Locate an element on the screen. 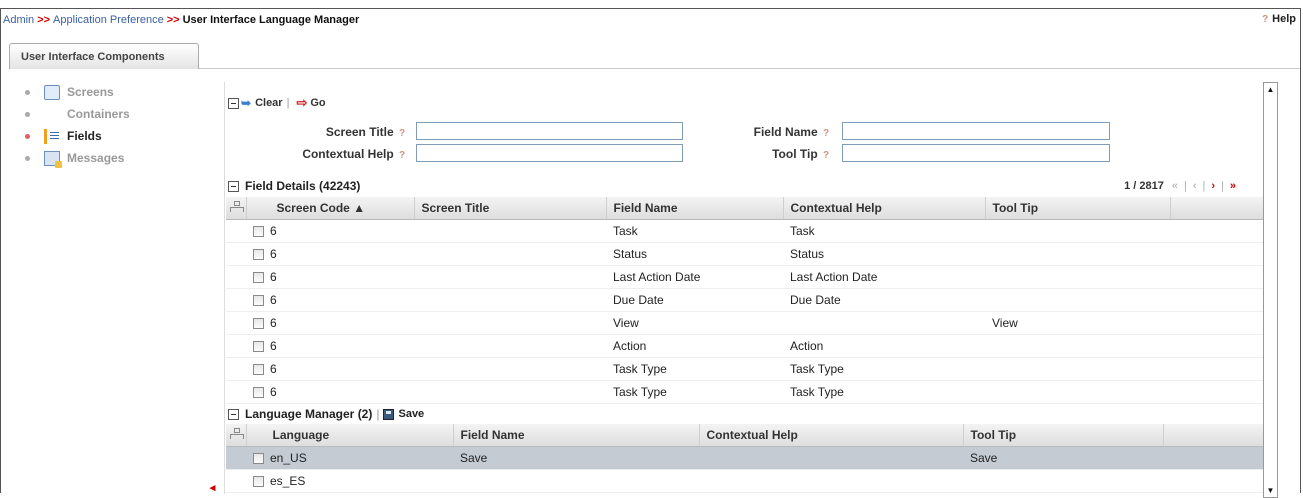 Image resolution: width=1303 pixels, height=498 pixels. contextual-help-label: Contextual Help ? is located at coordinates (337, 154).